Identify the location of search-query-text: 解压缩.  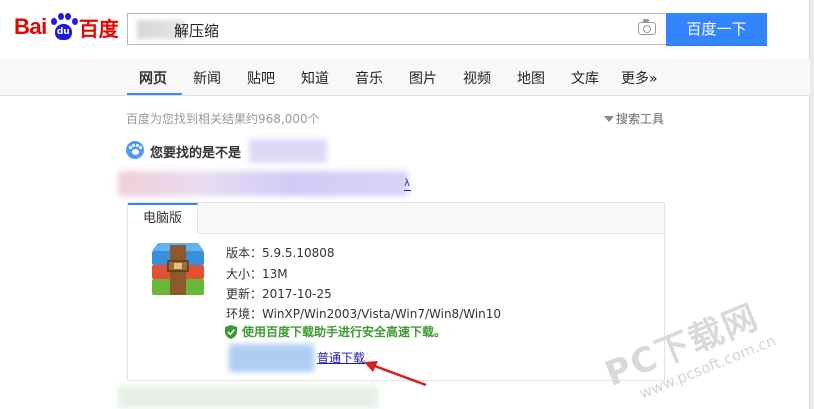
(197, 31).